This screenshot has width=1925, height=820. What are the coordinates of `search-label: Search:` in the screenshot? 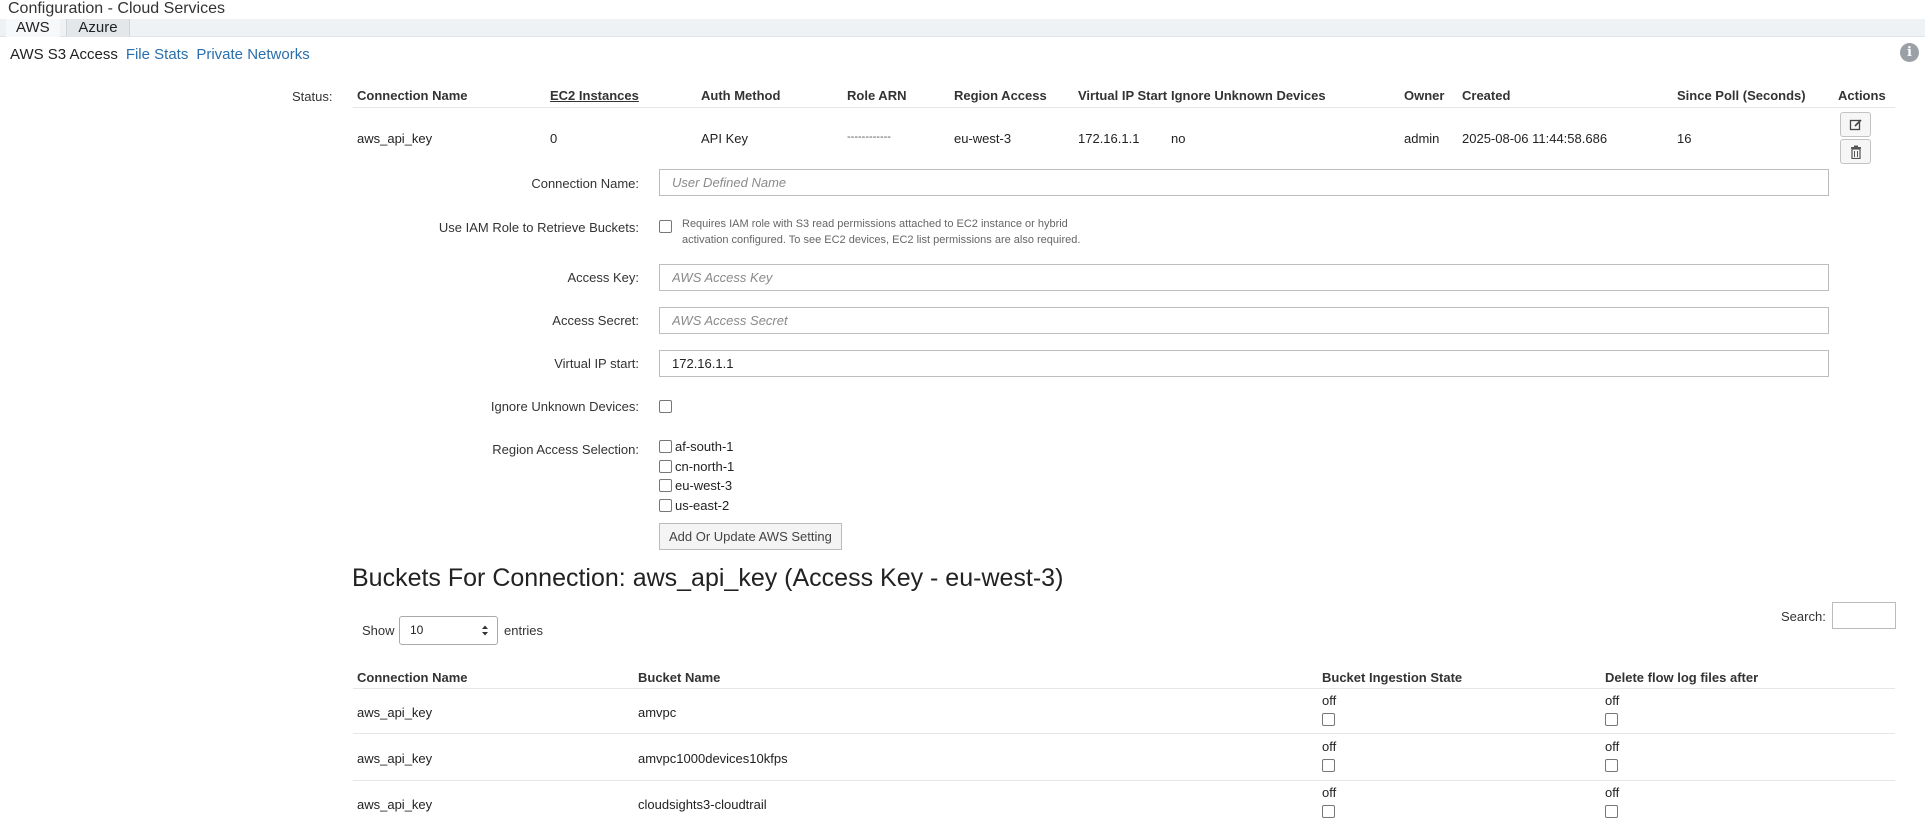 It's located at (1803, 616).